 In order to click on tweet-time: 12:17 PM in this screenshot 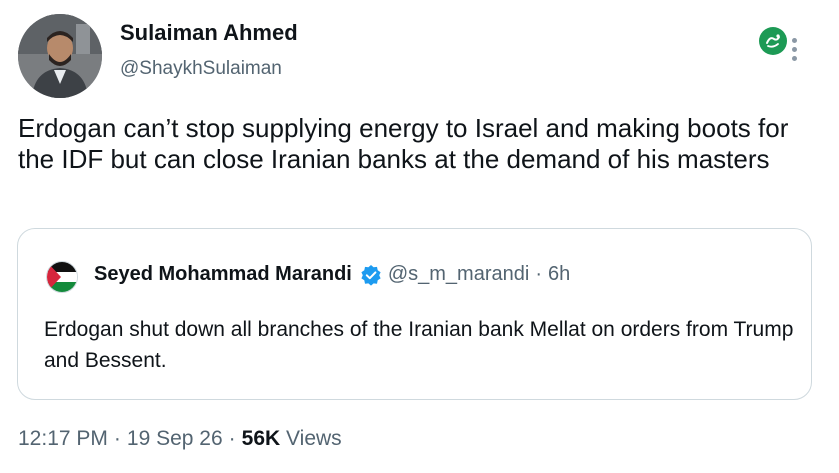, I will do `click(63, 438)`.